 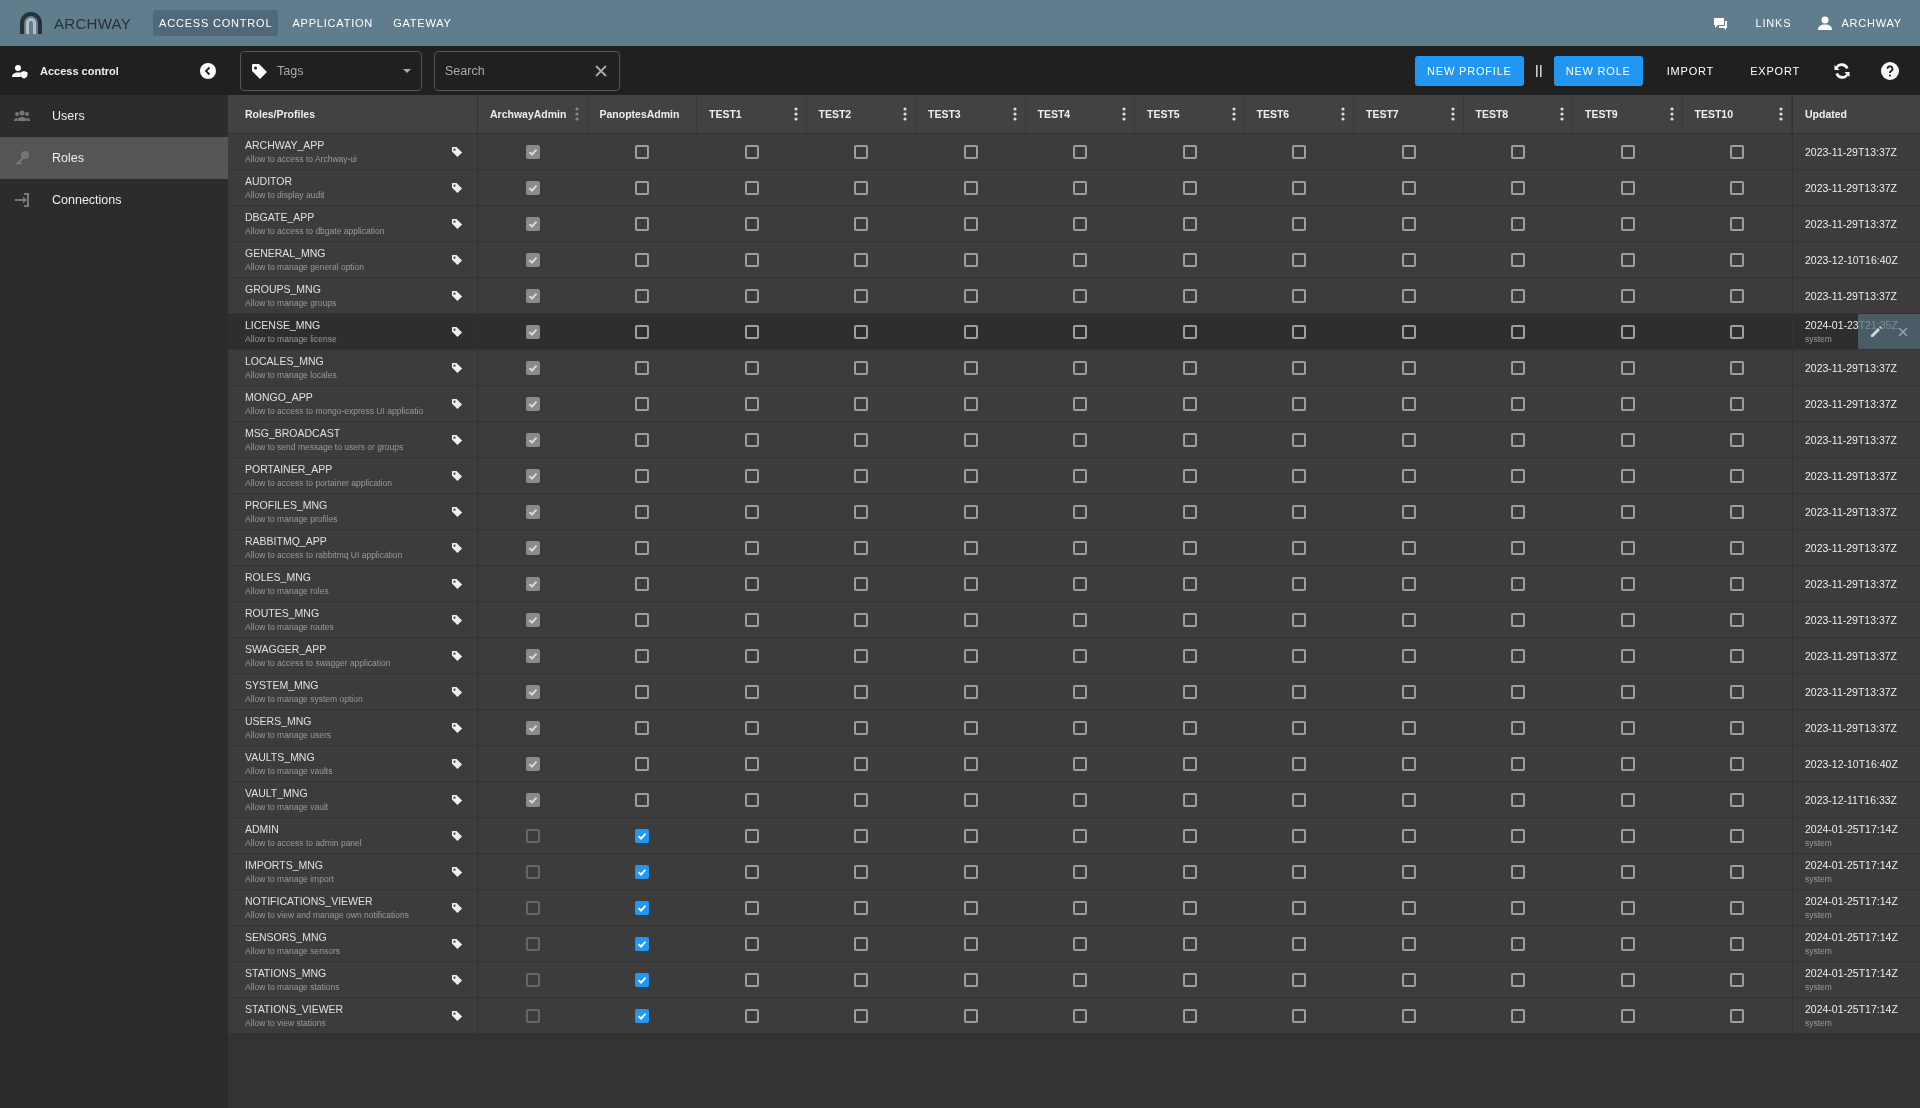 What do you see at coordinates (1469, 70) in the screenshot?
I see `new-profile-button: NEW PROFILE` at bounding box center [1469, 70].